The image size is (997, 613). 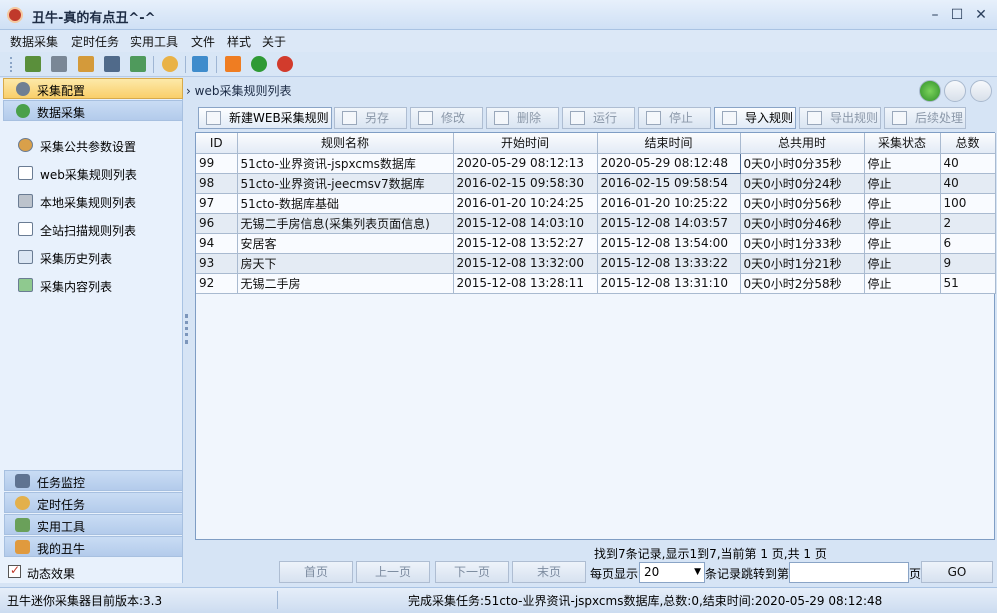 What do you see at coordinates (968, 223) in the screenshot?
I see `cell-total: 2` at bounding box center [968, 223].